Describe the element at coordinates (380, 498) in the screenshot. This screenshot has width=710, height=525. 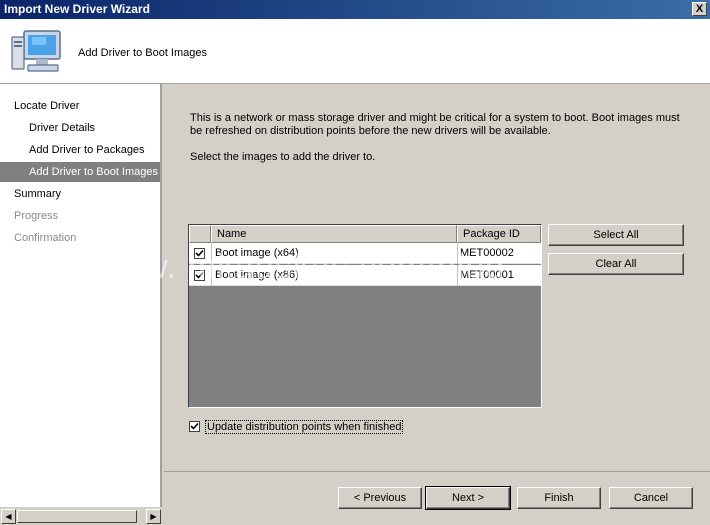
I see `previous-button: < Previous` at that location.